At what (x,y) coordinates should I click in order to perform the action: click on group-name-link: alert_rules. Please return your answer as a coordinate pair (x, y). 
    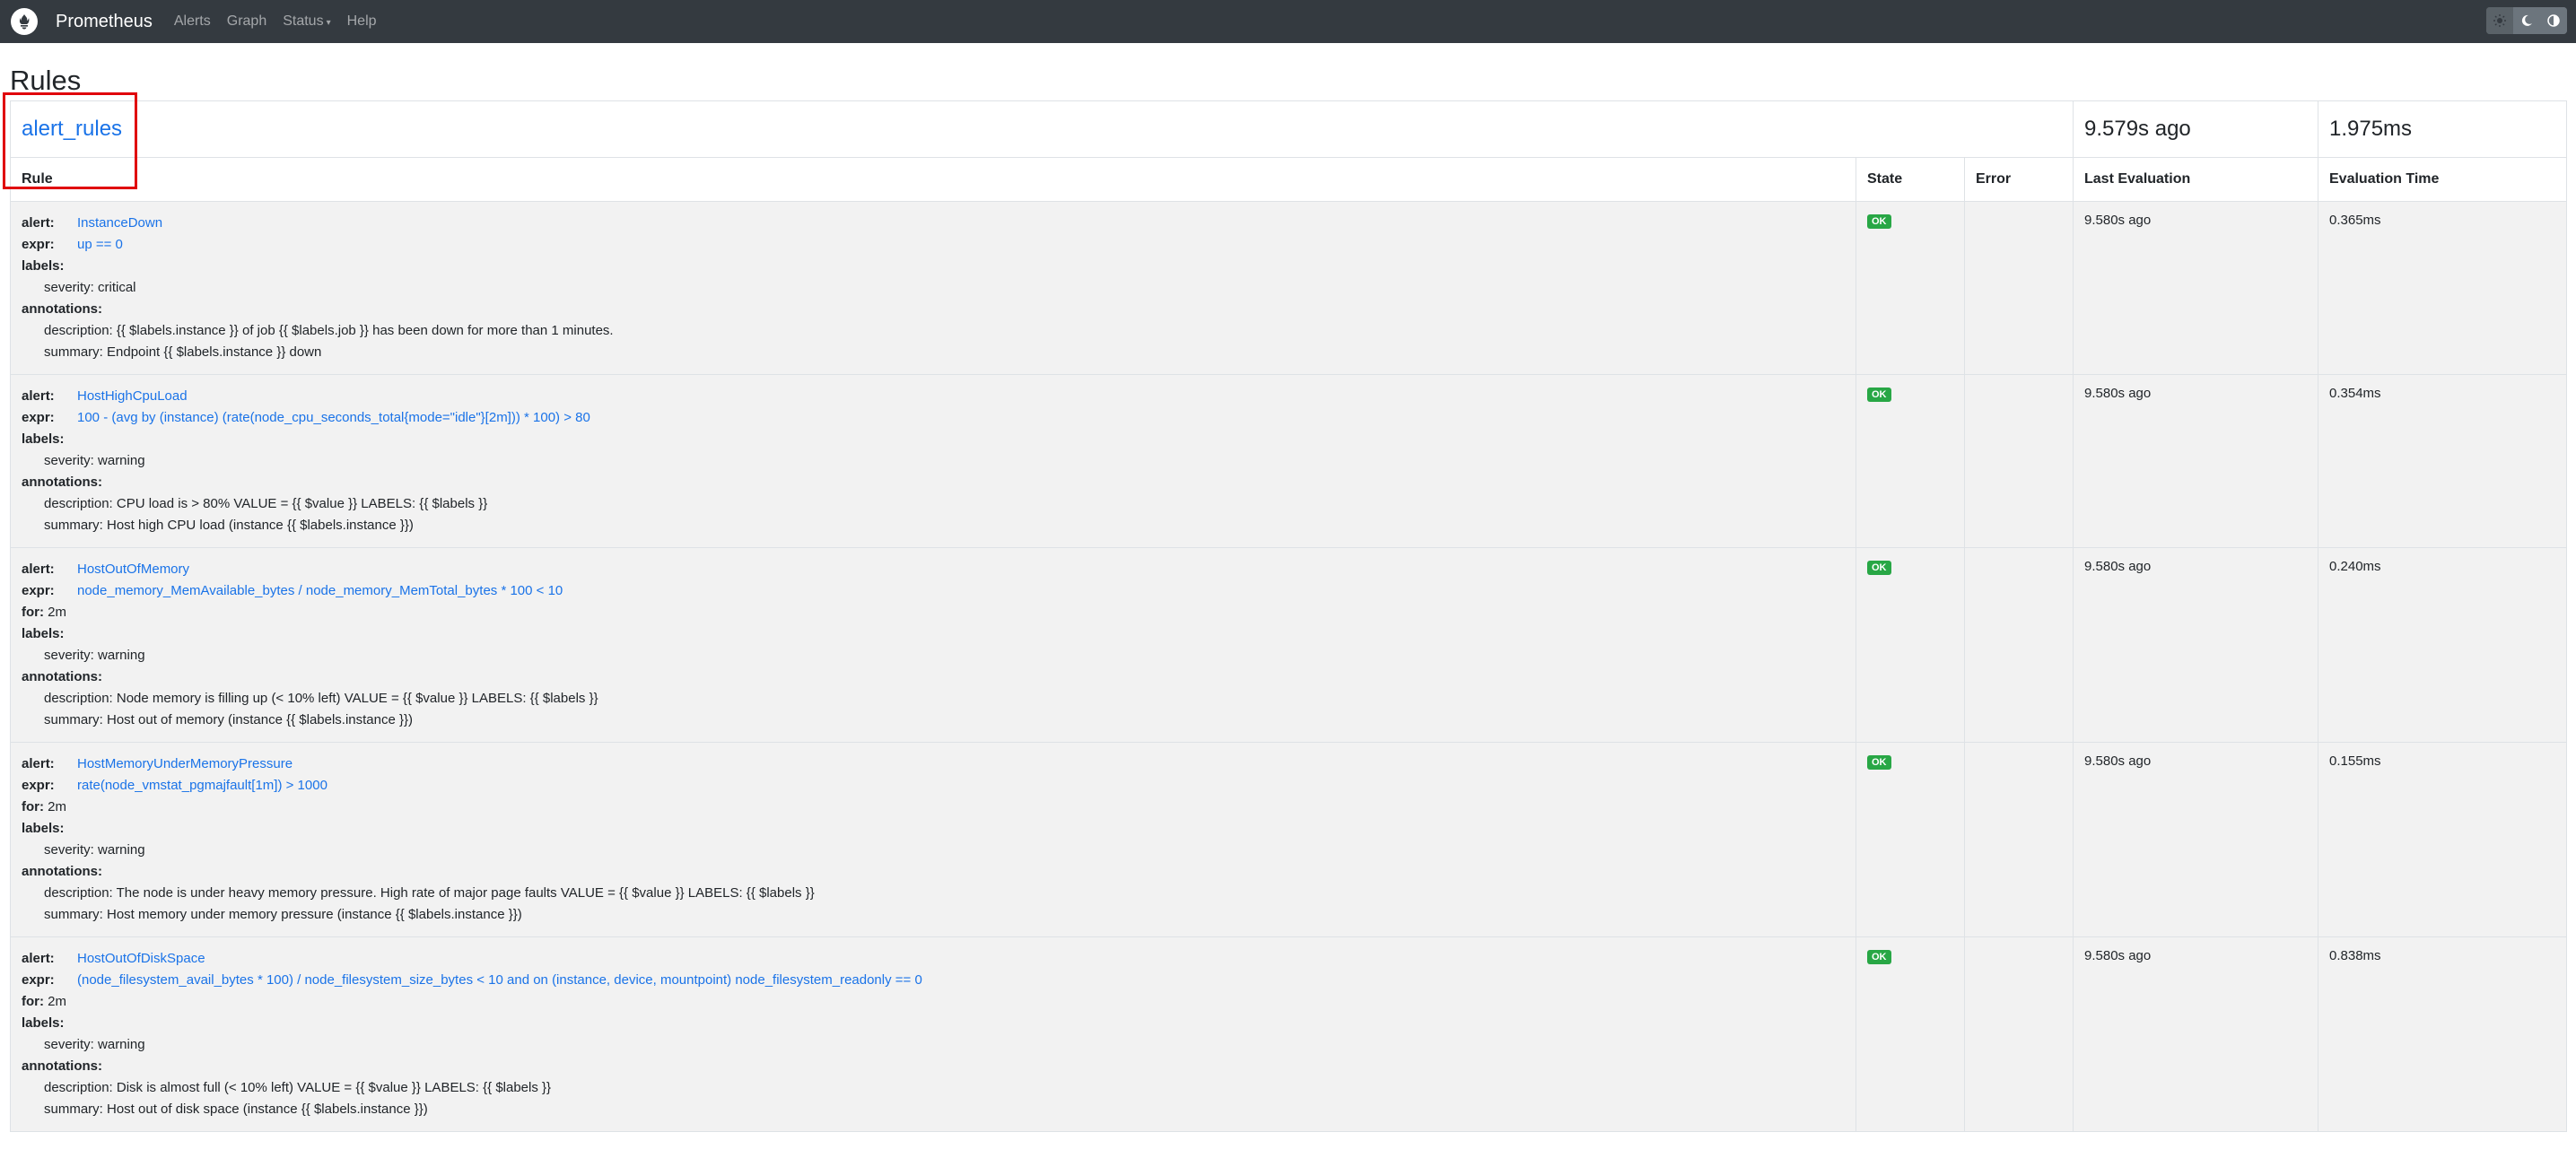
    Looking at the image, I should click on (72, 129).